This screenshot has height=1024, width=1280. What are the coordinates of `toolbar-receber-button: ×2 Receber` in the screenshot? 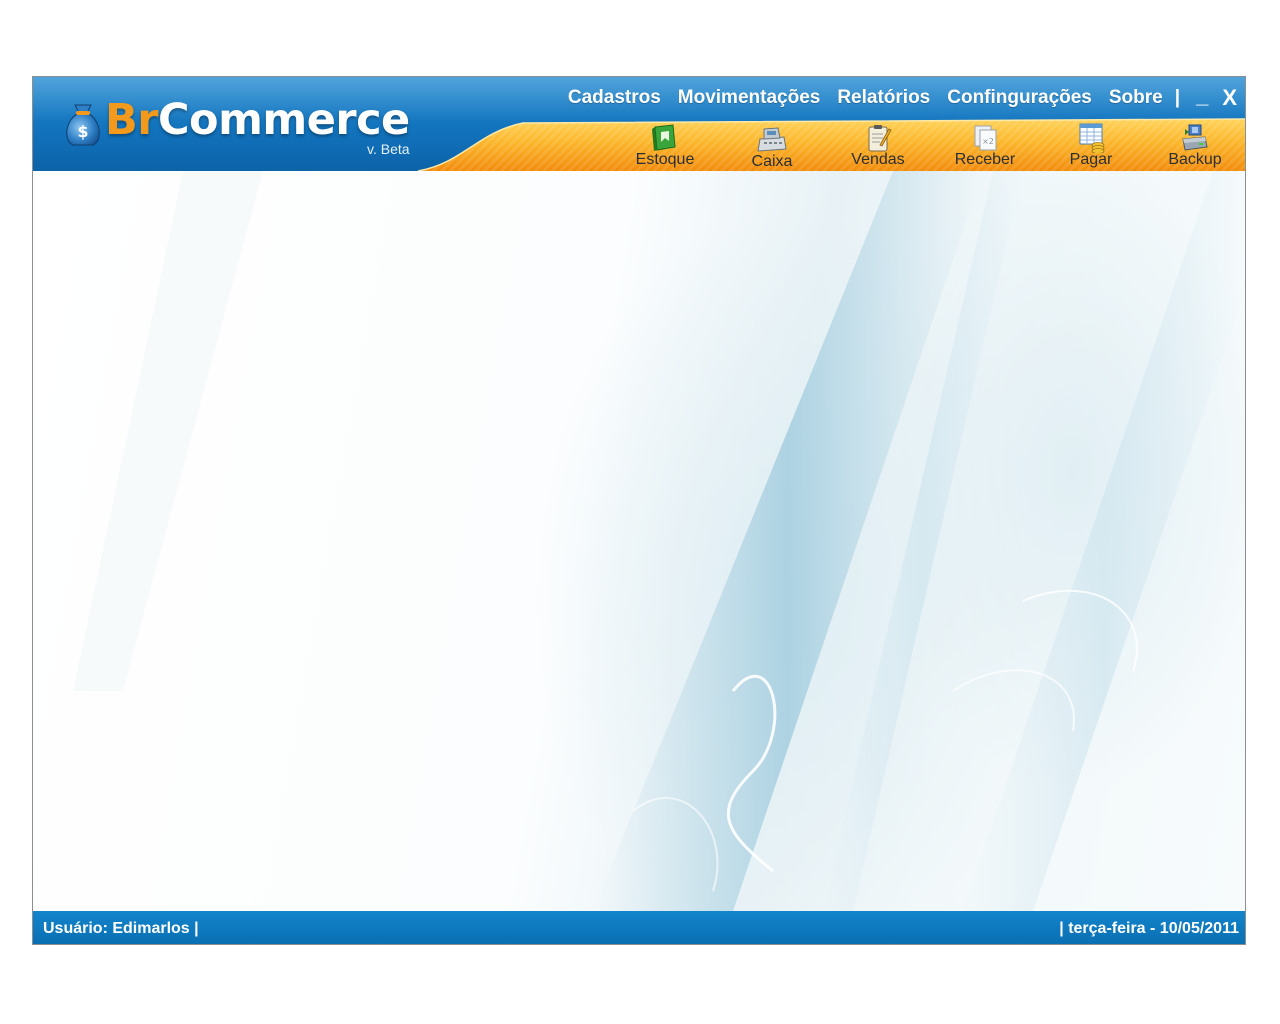 It's located at (985, 145).